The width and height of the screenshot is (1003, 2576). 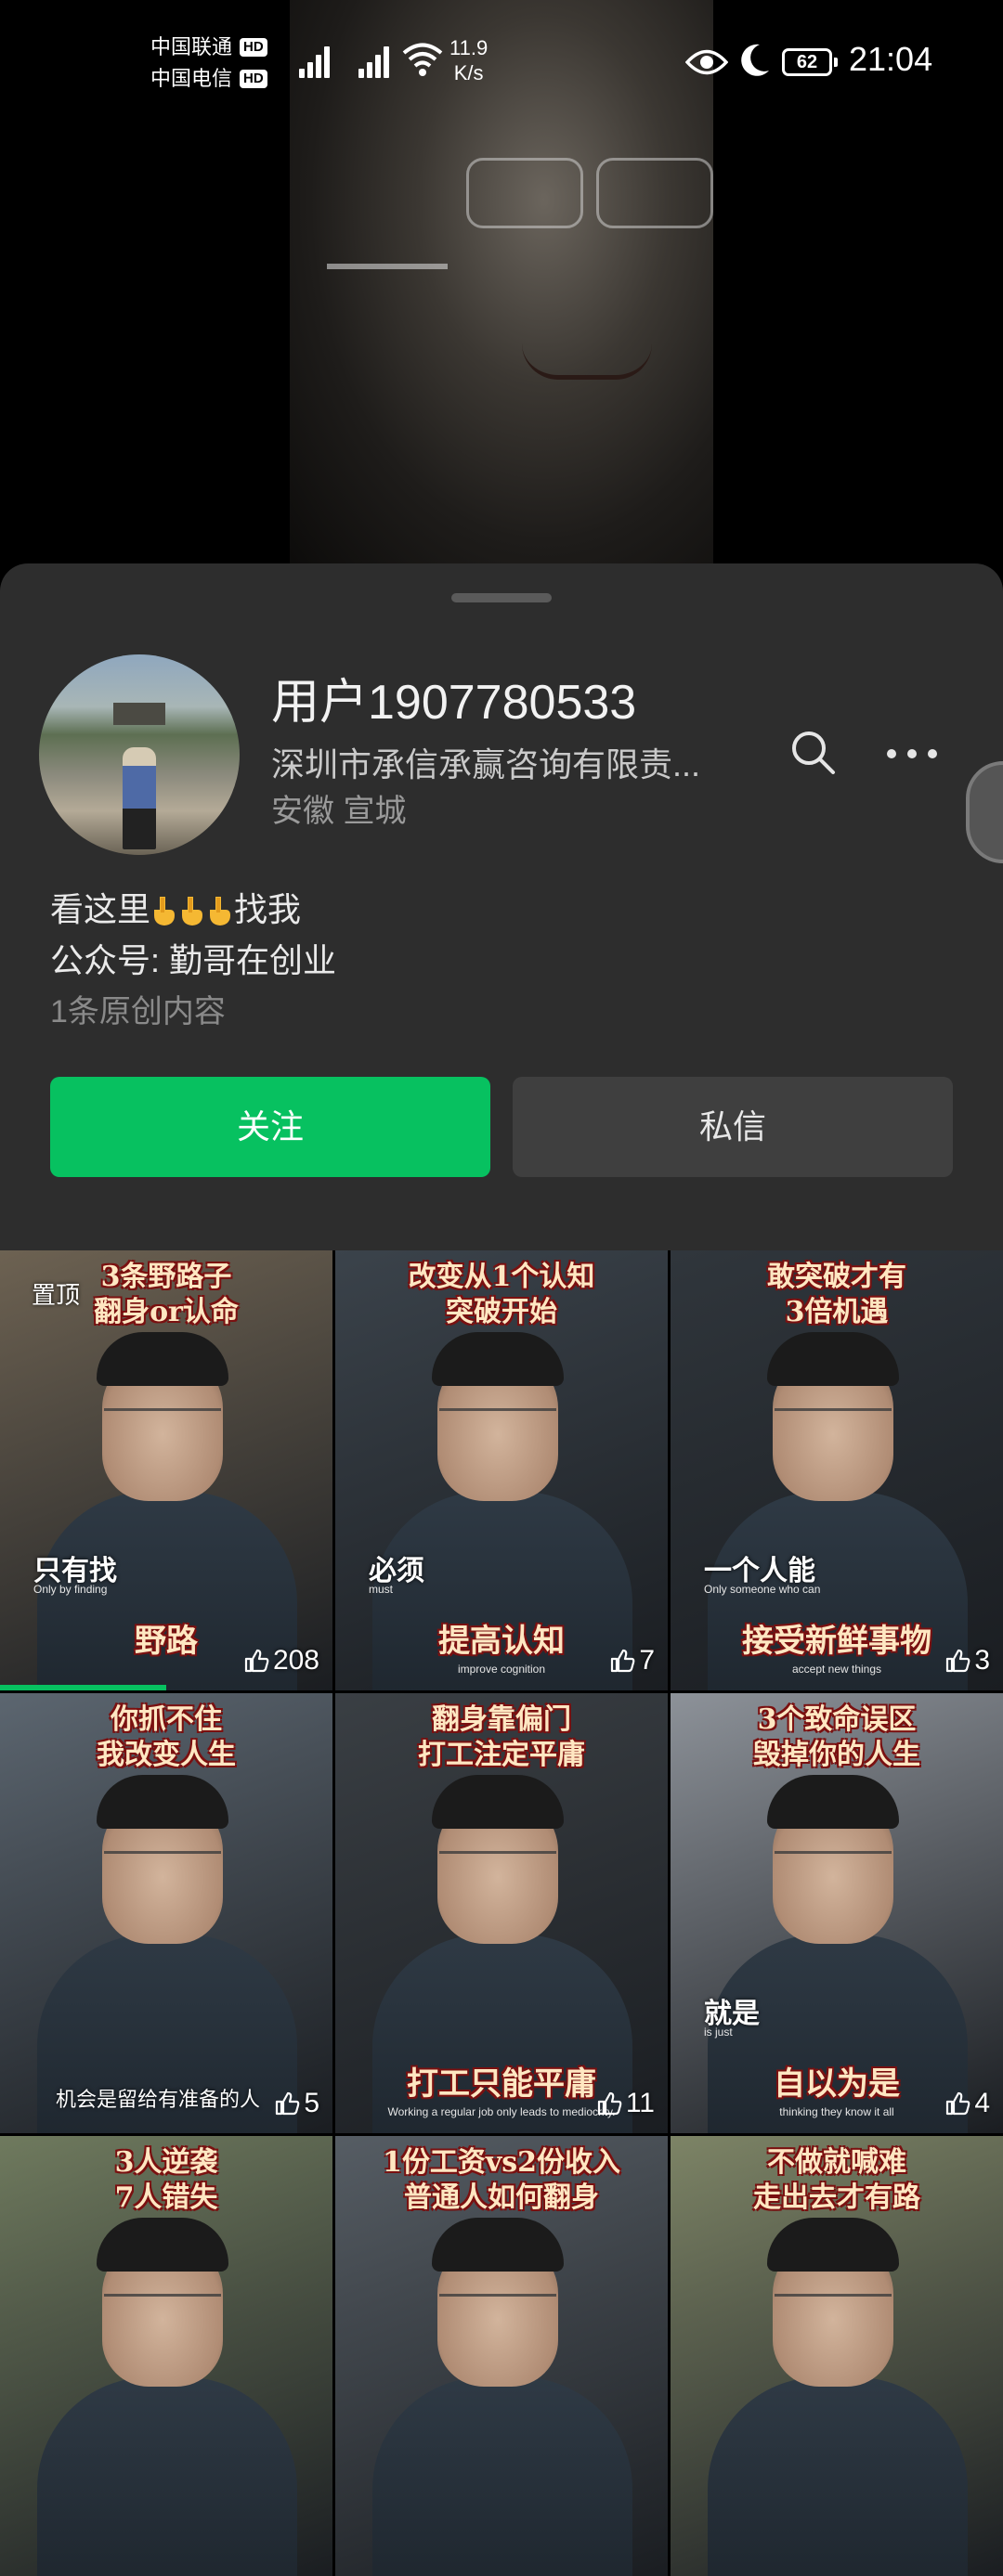 What do you see at coordinates (83, 1687) in the screenshot?
I see `watch-progress-bar` at bounding box center [83, 1687].